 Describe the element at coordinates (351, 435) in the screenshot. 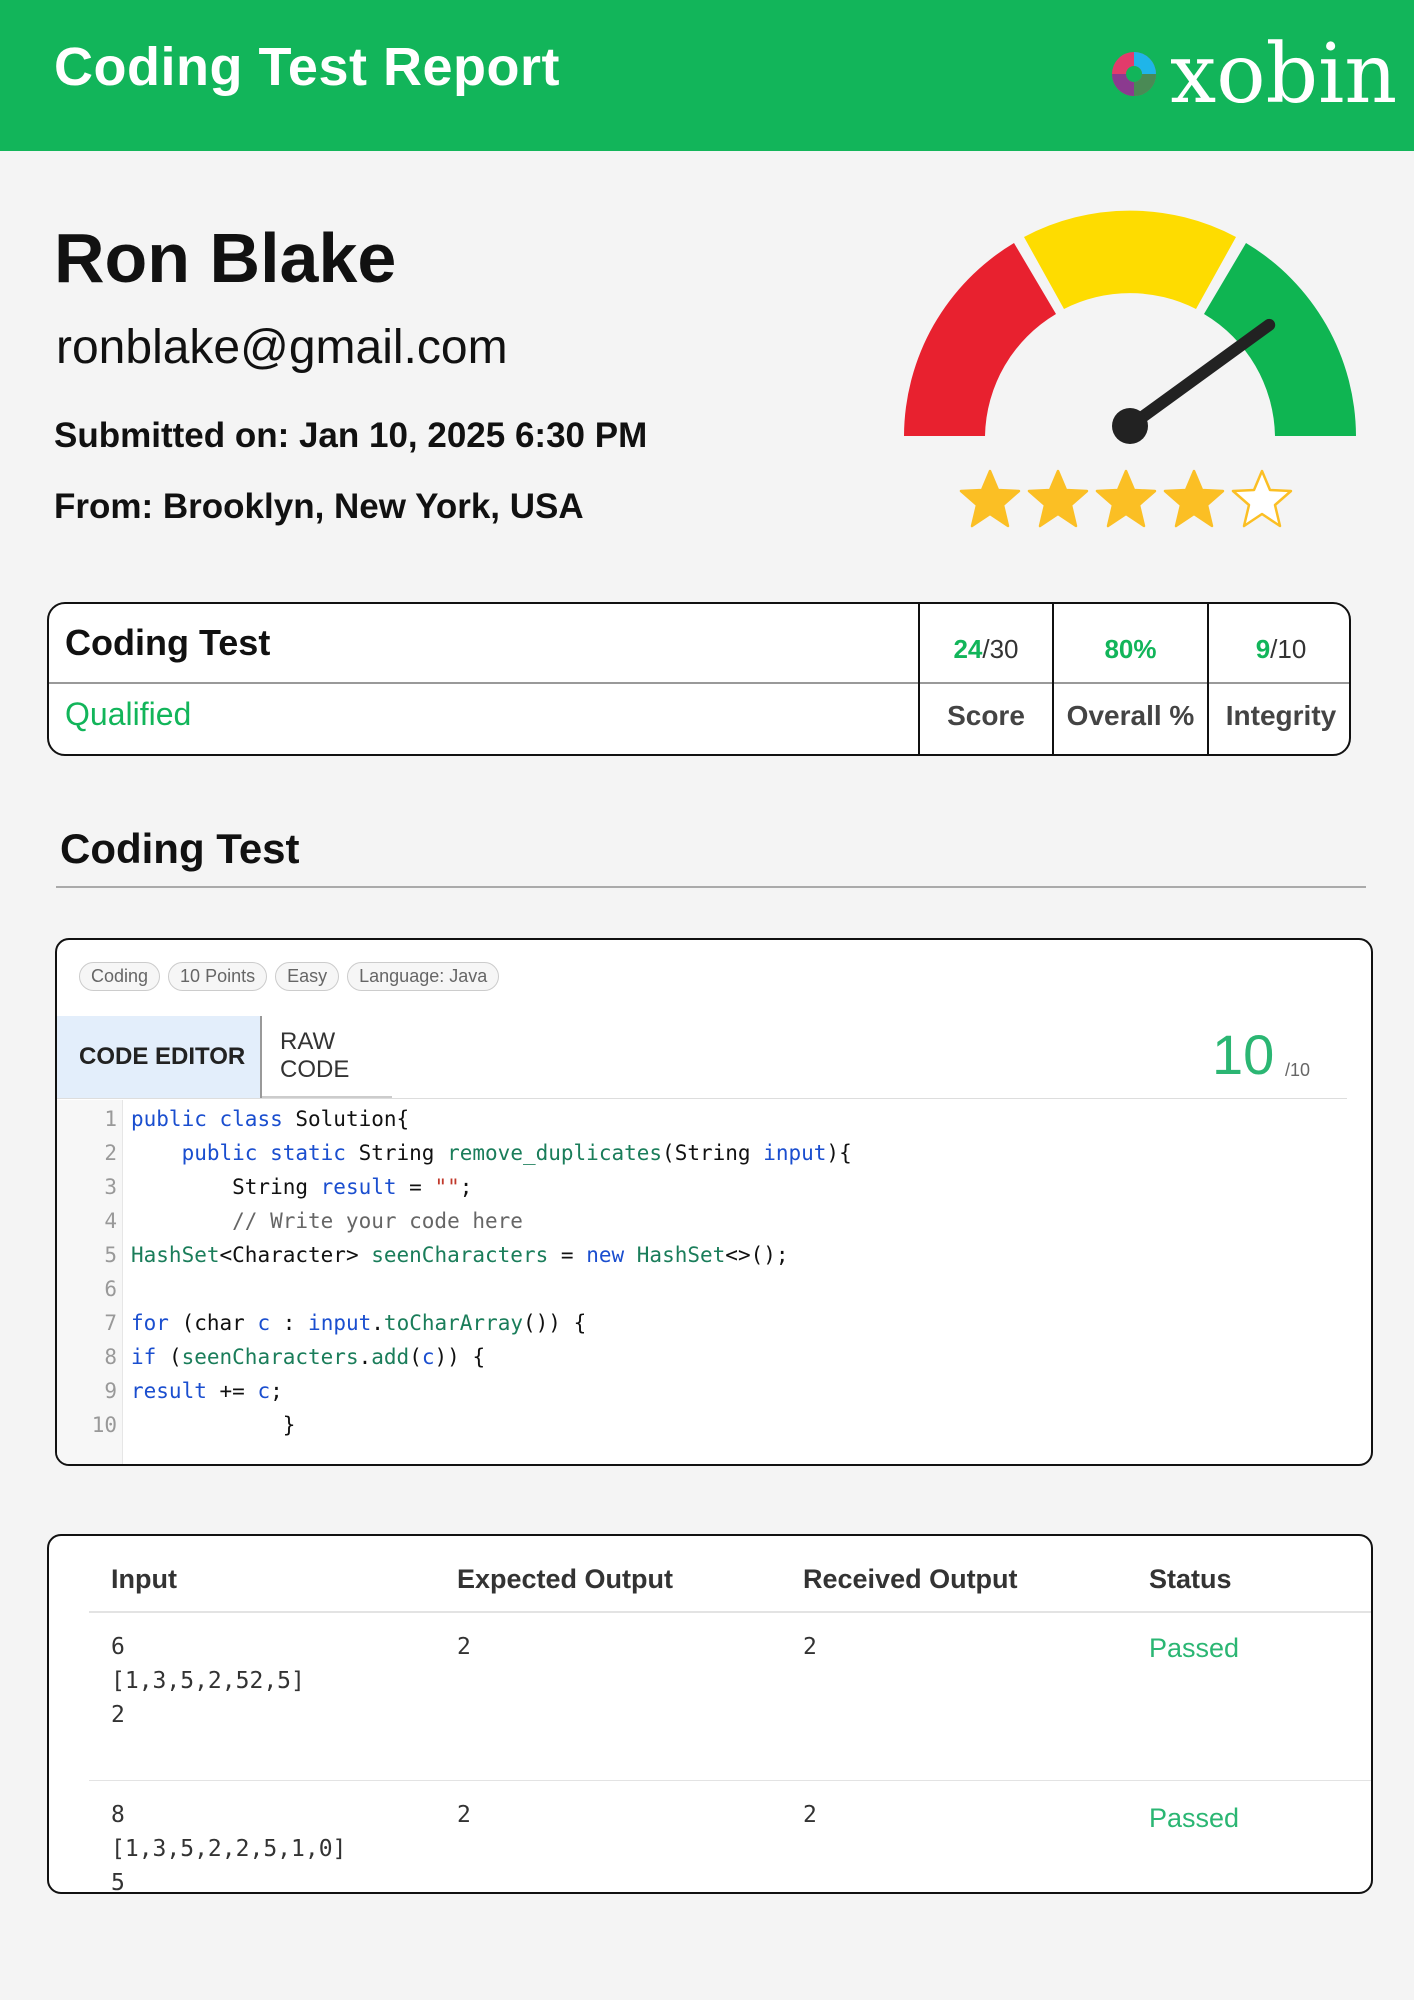

I see `submission-date: Submitted on: Jan 10, 2025 6:30 PM` at that location.